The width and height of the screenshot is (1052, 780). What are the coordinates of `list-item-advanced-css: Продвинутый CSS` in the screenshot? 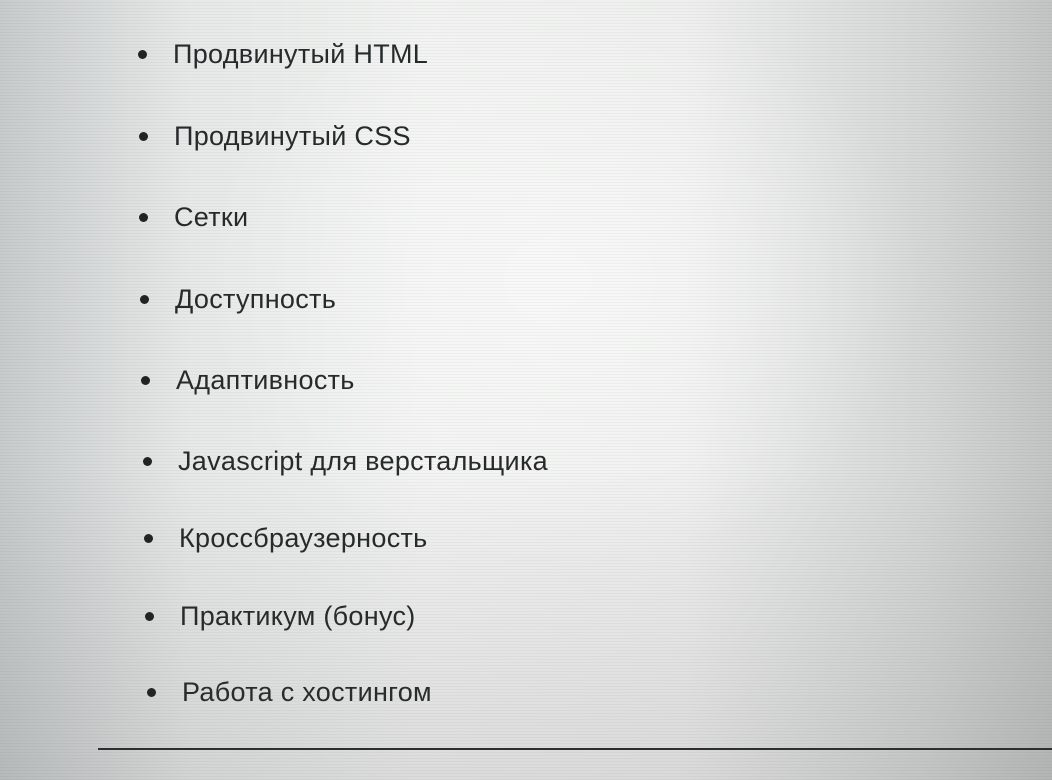 It's located at (275, 136).